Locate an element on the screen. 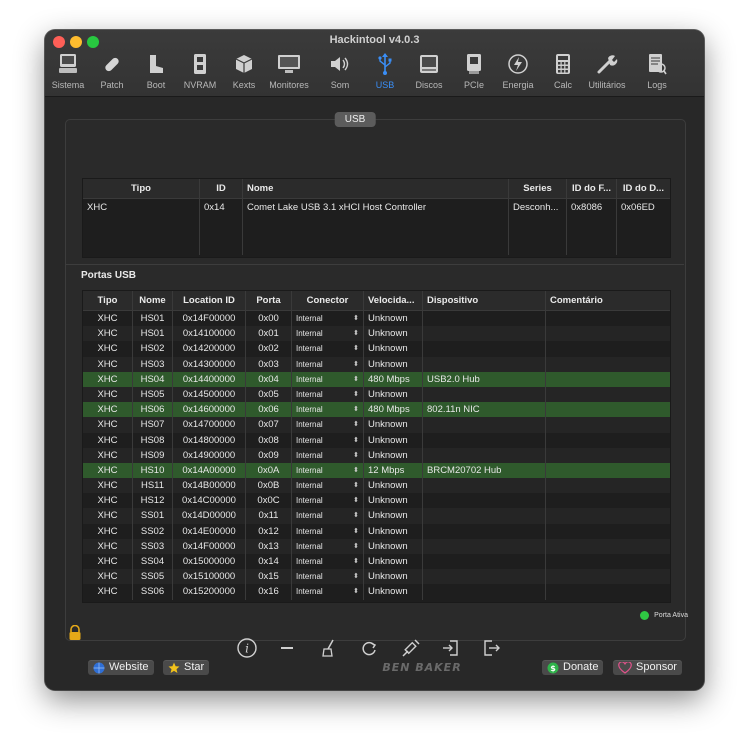 This screenshot has height=750, width=749. port-row: XHC HS12 0x14C00000 0x0C Internal ⬍ Unknown is located at coordinates (376, 501).